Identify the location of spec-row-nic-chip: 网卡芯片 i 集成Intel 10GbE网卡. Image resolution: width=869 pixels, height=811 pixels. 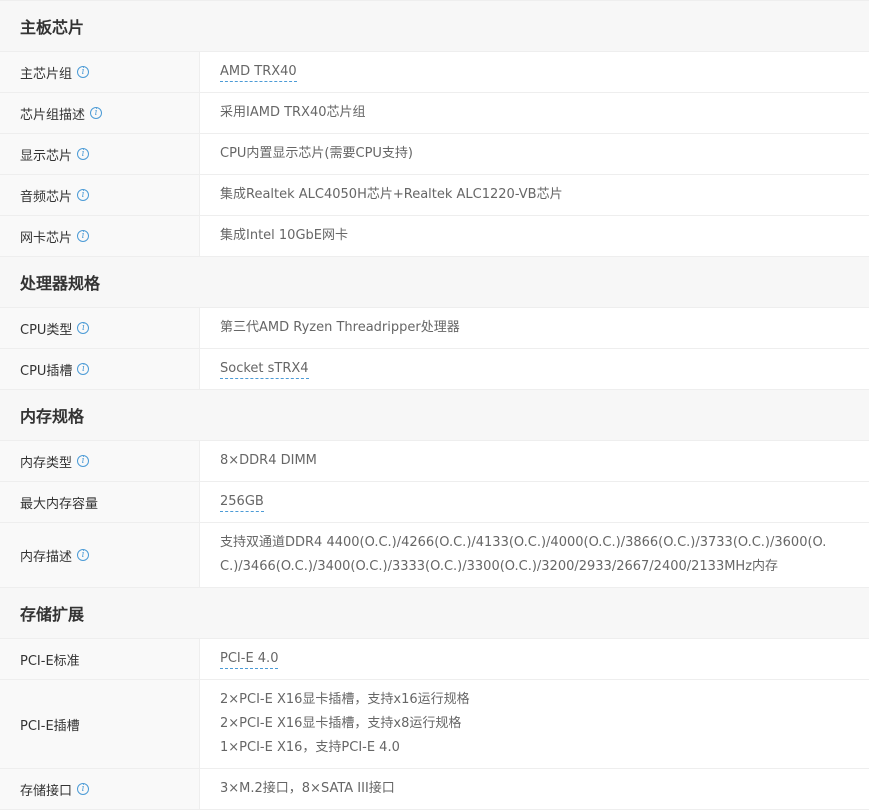
(434, 236).